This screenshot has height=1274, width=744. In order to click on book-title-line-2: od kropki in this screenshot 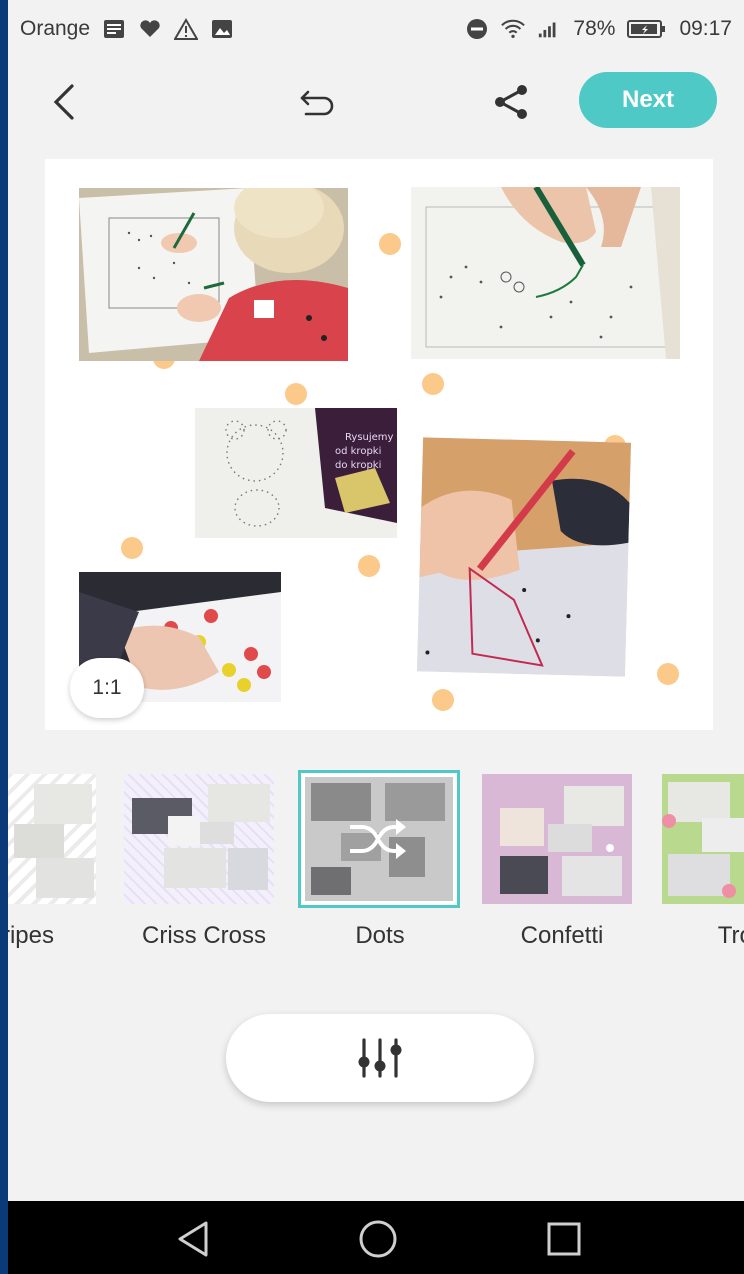, I will do `click(358, 451)`.